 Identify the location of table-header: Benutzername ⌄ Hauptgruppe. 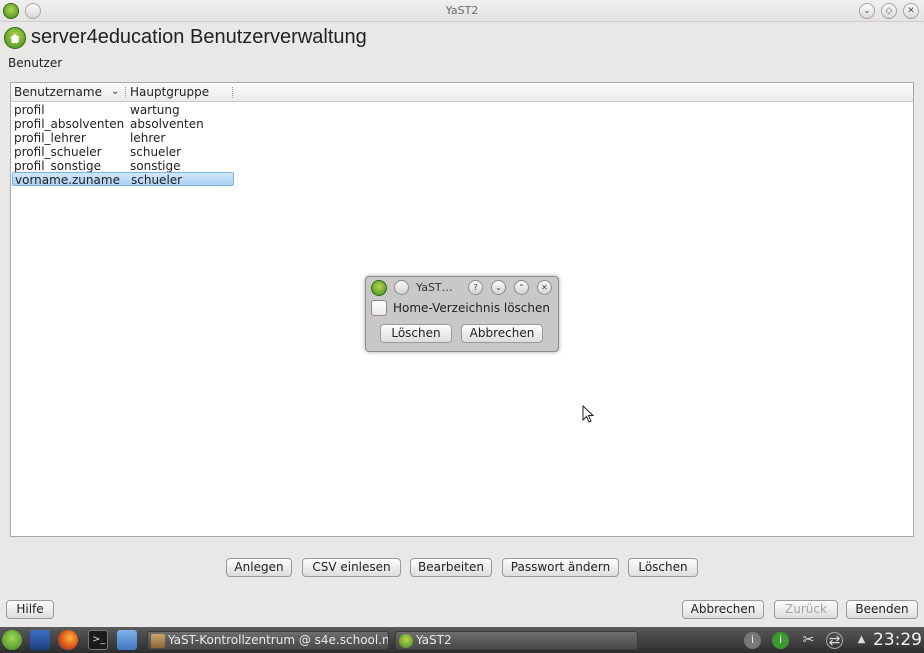
(462, 92).